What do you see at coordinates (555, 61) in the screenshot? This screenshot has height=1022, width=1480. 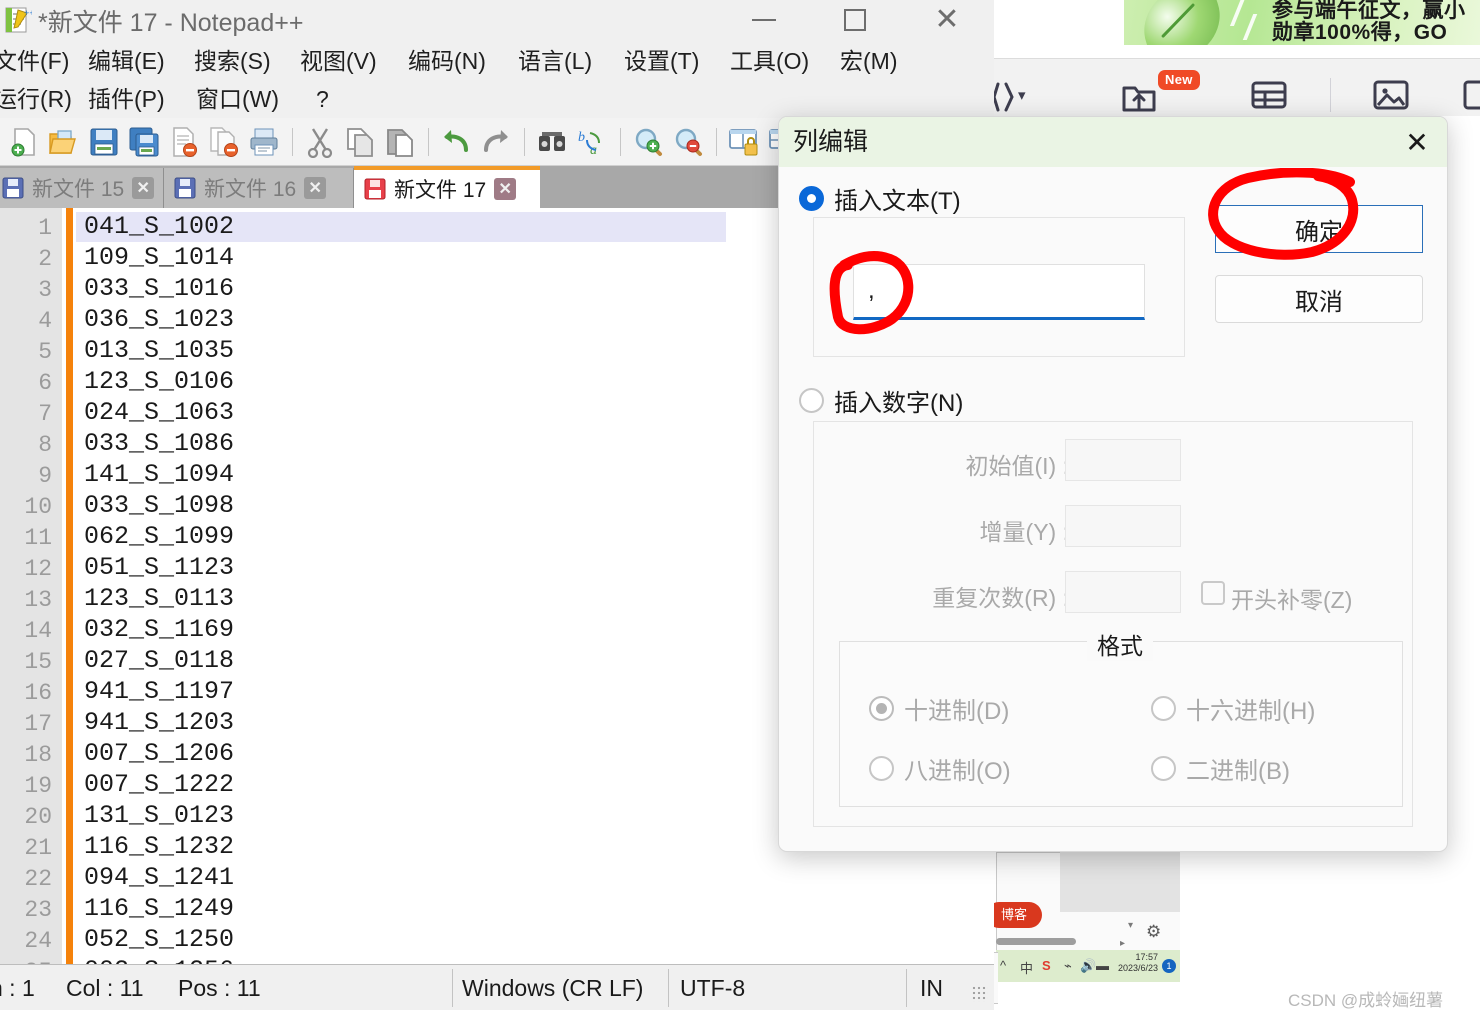 I see `menu-language: 语言(L)` at bounding box center [555, 61].